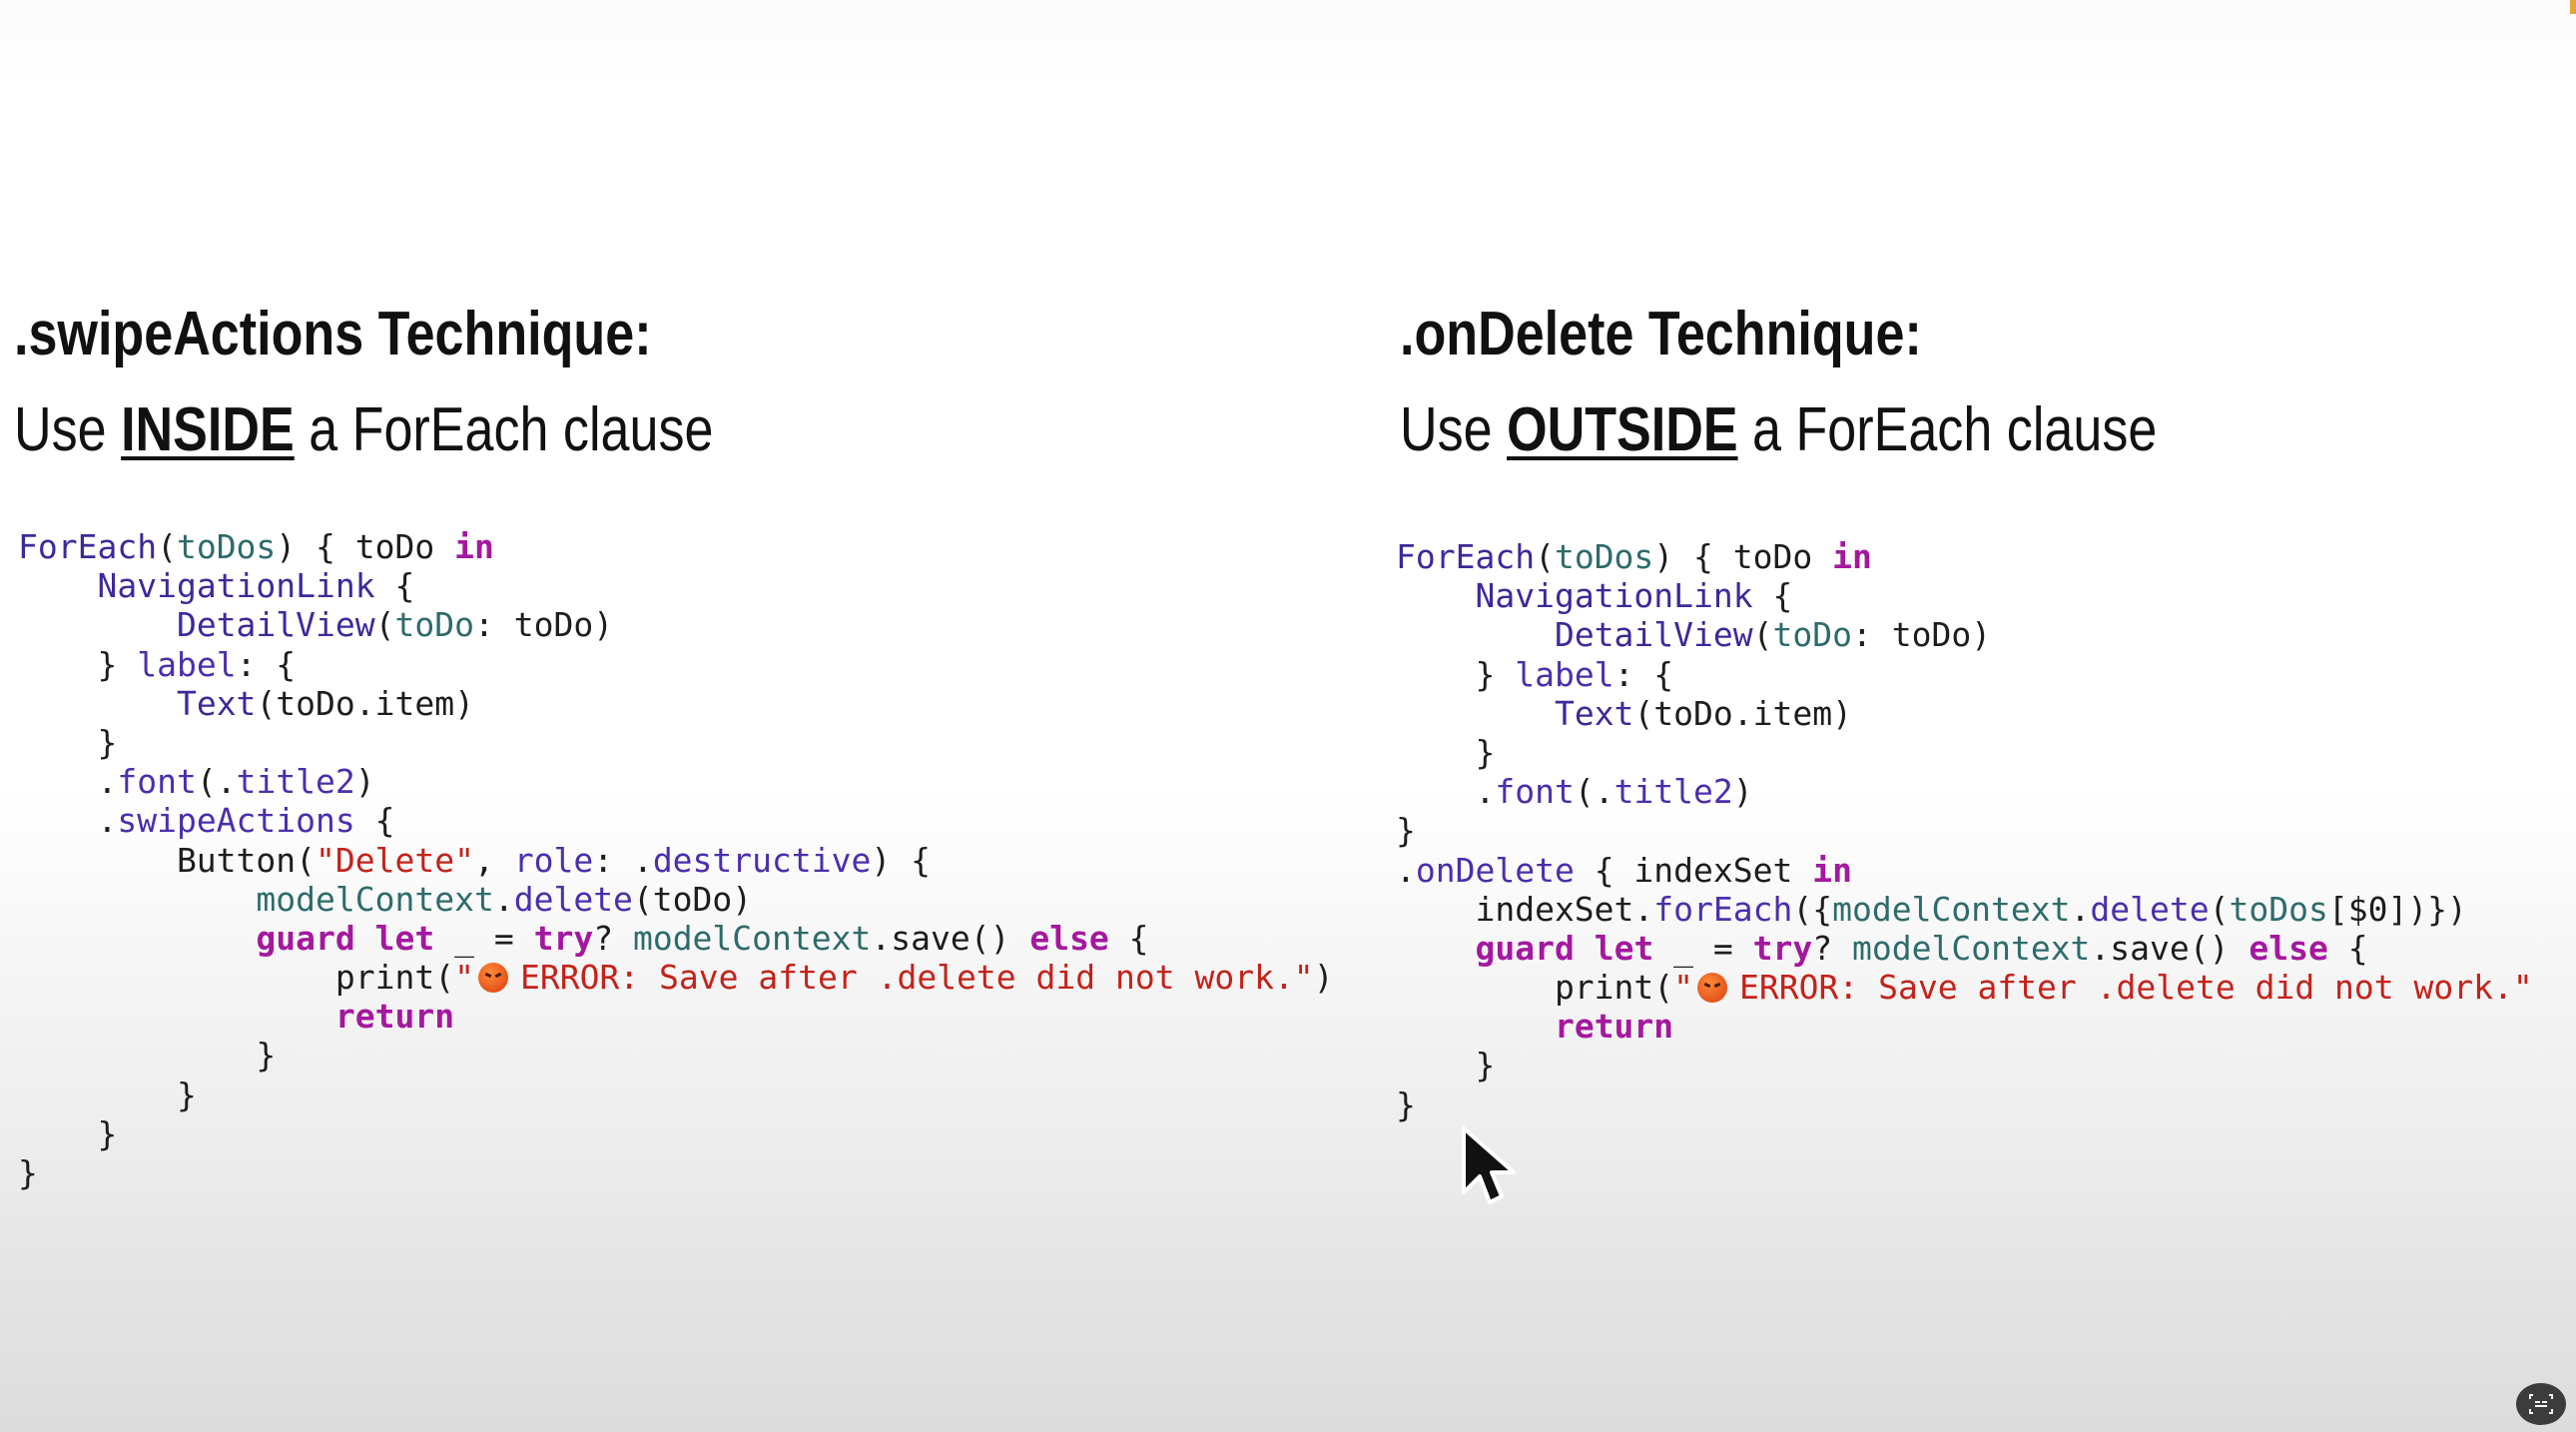  What do you see at coordinates (916, 978) in the screenshot?
I see `code-token: ERROR: Save after .delete did not work."` at bounding box center [916, 978].